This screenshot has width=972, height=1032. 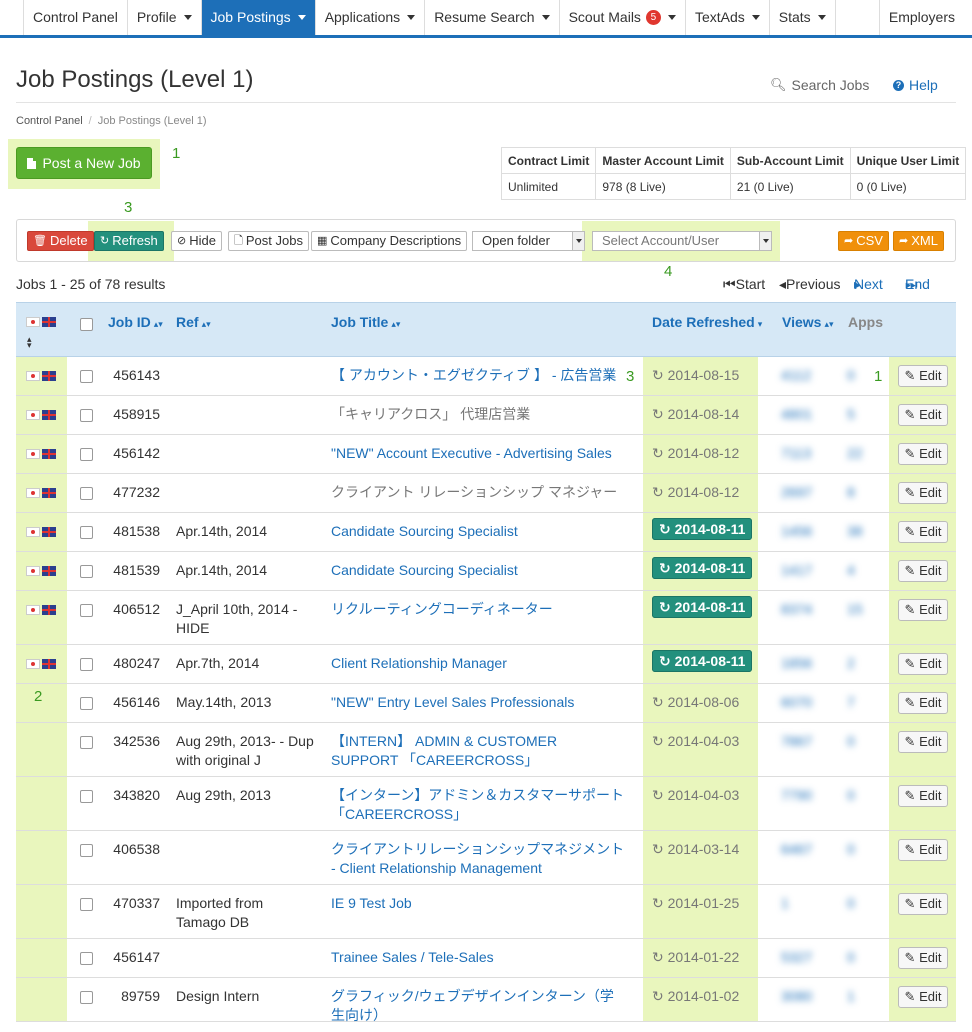 What do you see at coordinates (492, 17) in the screenshot?
I see `nav-item-resume-search: Resume Search` at bounding box center [492, 17].